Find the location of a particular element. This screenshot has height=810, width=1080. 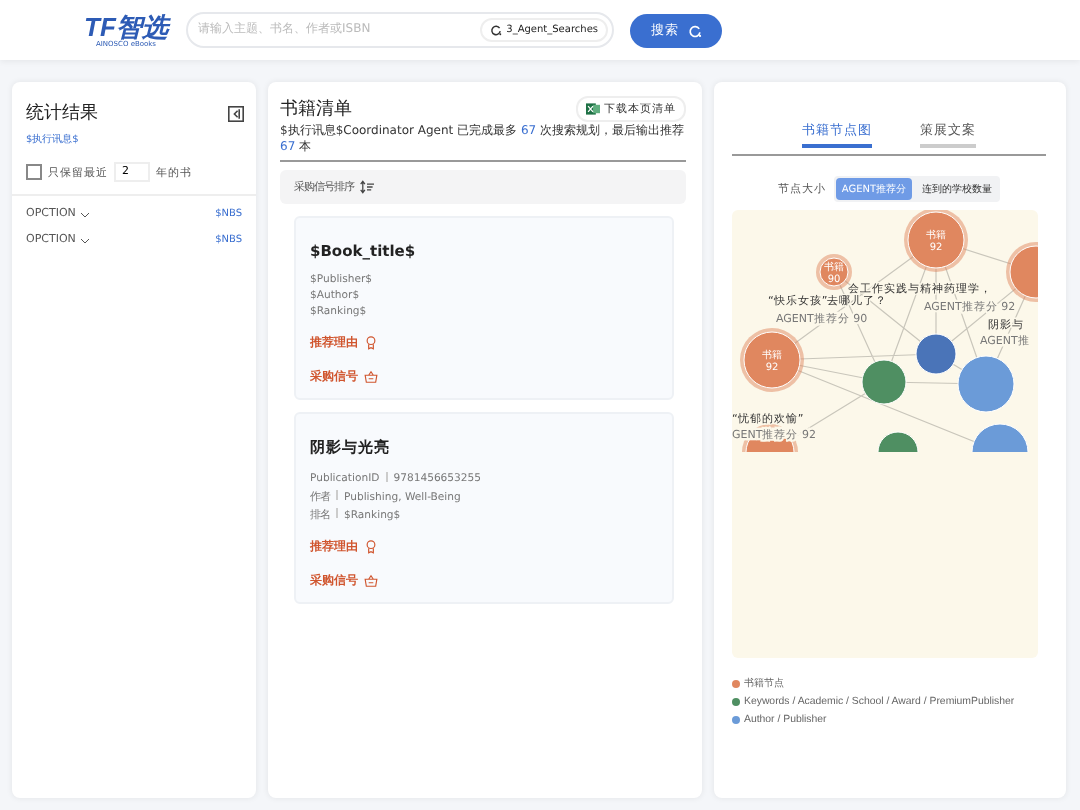

spreadsheet-icon is located at coordinates (593, 109).